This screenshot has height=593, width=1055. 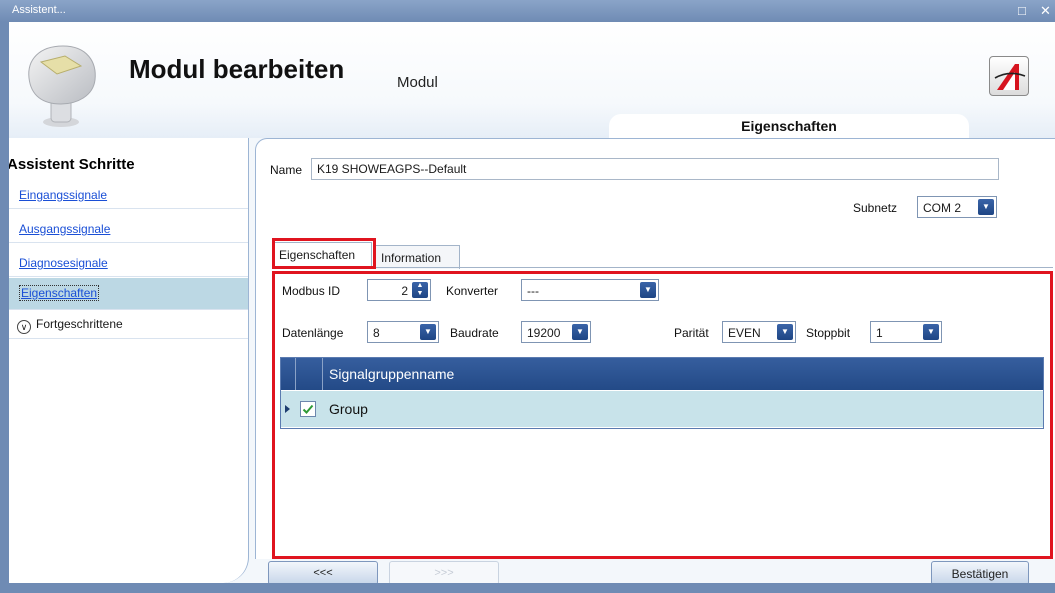 What do you see at coordinates (286, 170) in the screenshot?
I see `name-label: Name` at bounding box center [286, 170].